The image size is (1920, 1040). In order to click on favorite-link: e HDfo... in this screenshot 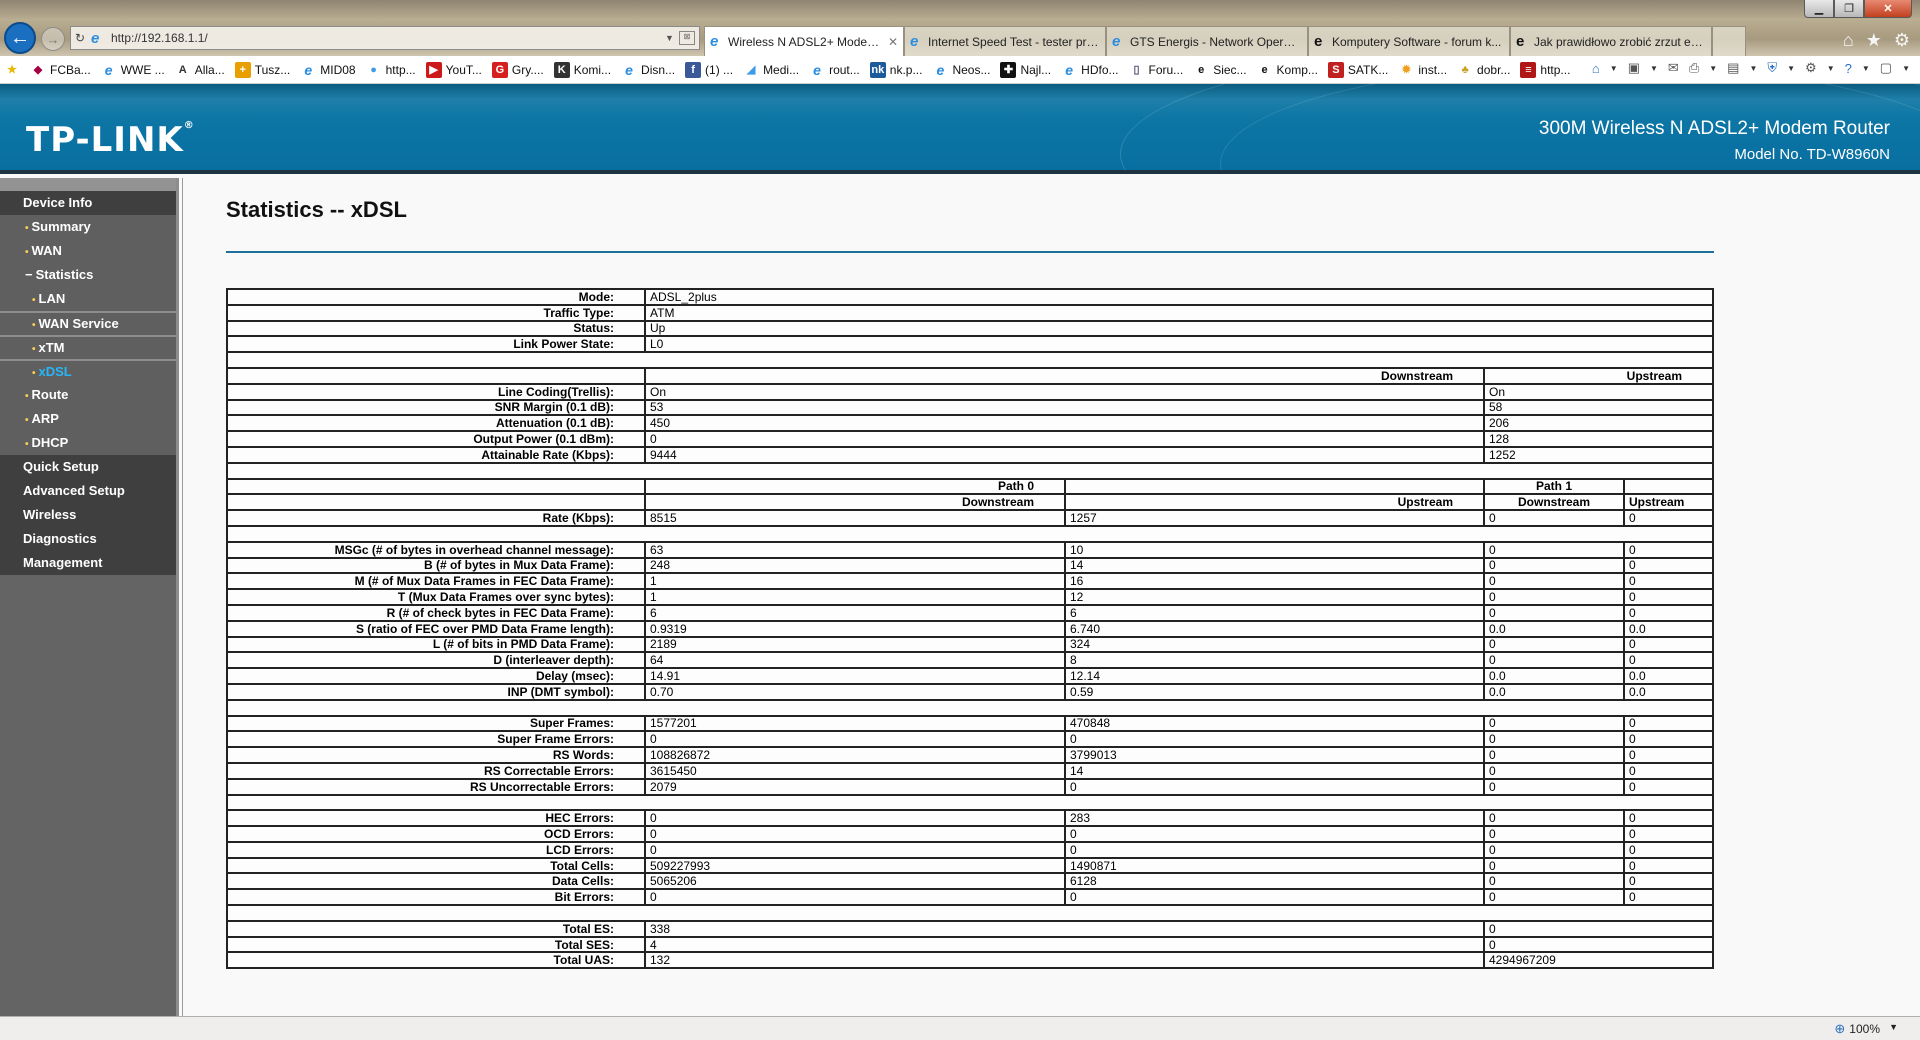, I will do `click(1089, 70)`.